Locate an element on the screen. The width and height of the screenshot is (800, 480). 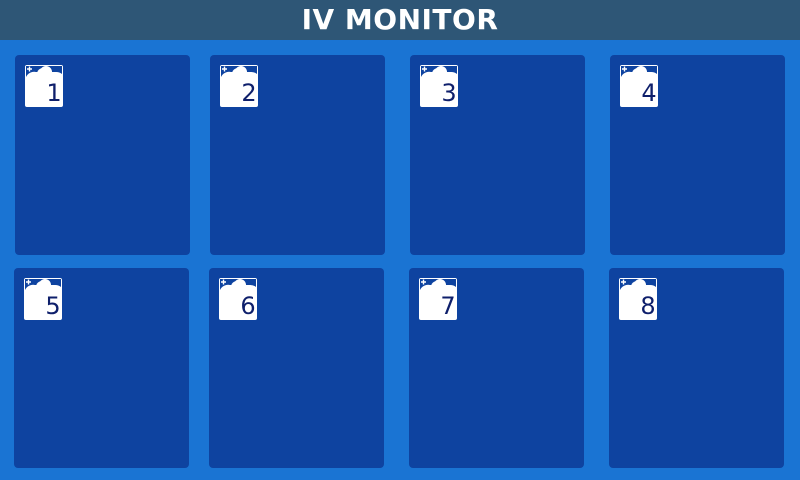
bed-tile-4: 4 is located at coordinates (697, 155).